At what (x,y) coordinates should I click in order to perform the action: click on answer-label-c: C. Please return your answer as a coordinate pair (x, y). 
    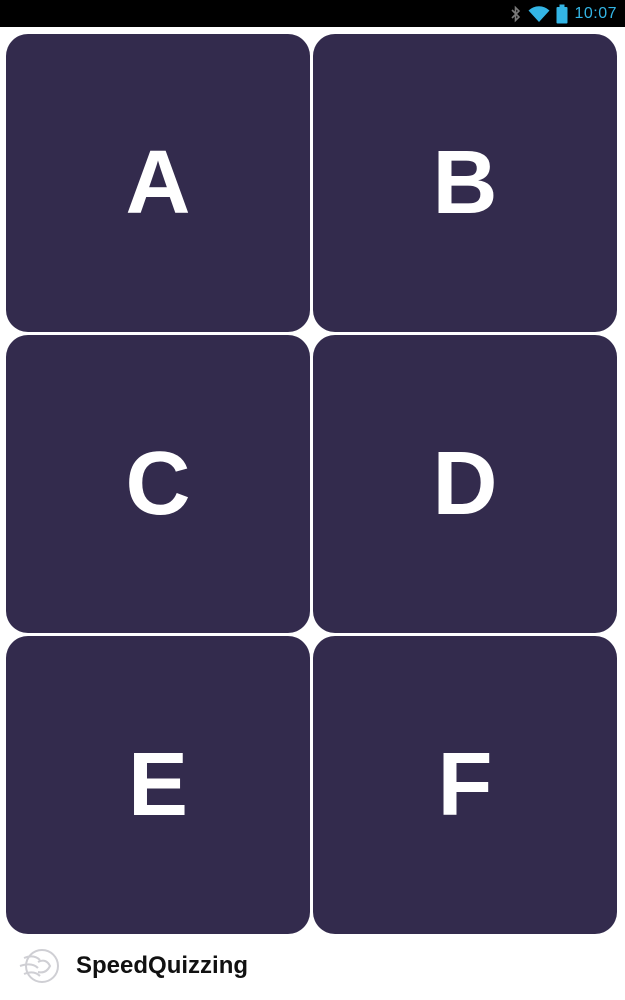
    Looking at the image, I should click on (158, 484).